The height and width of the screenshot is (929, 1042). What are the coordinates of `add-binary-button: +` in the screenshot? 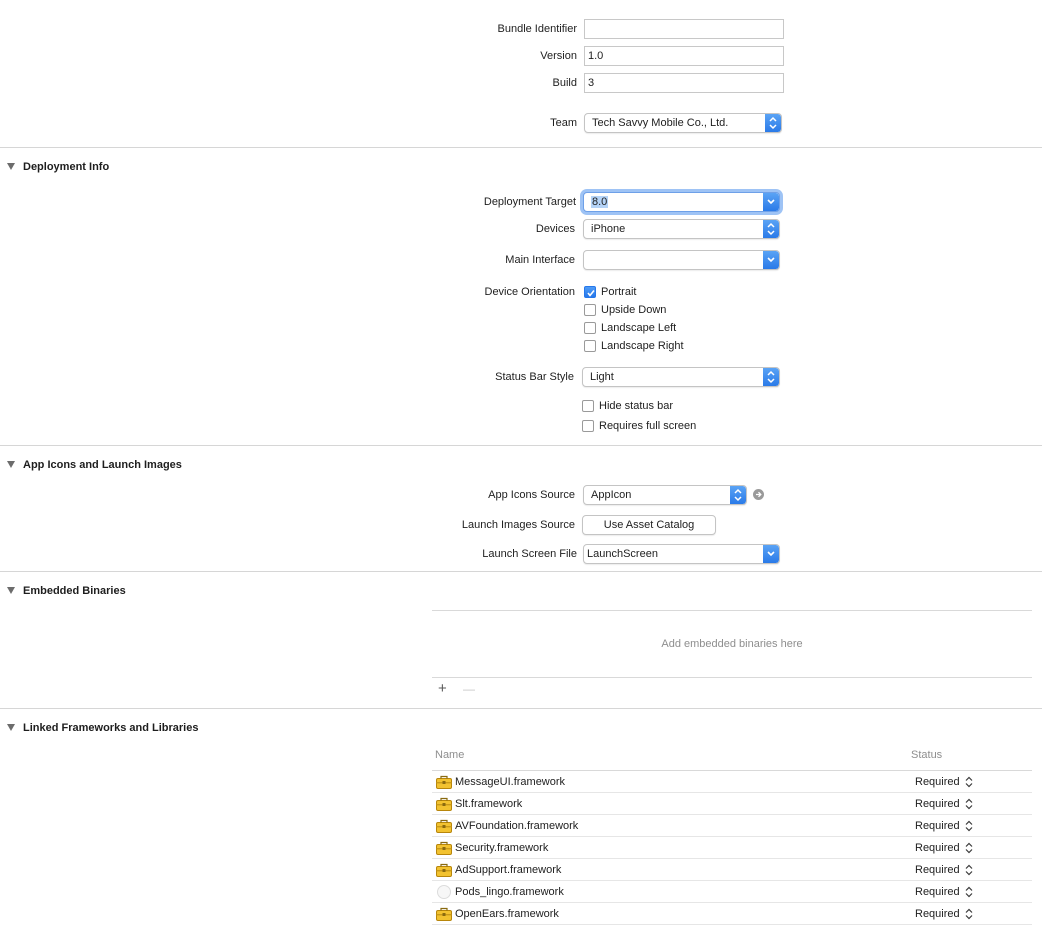 It's located at (442, 689).